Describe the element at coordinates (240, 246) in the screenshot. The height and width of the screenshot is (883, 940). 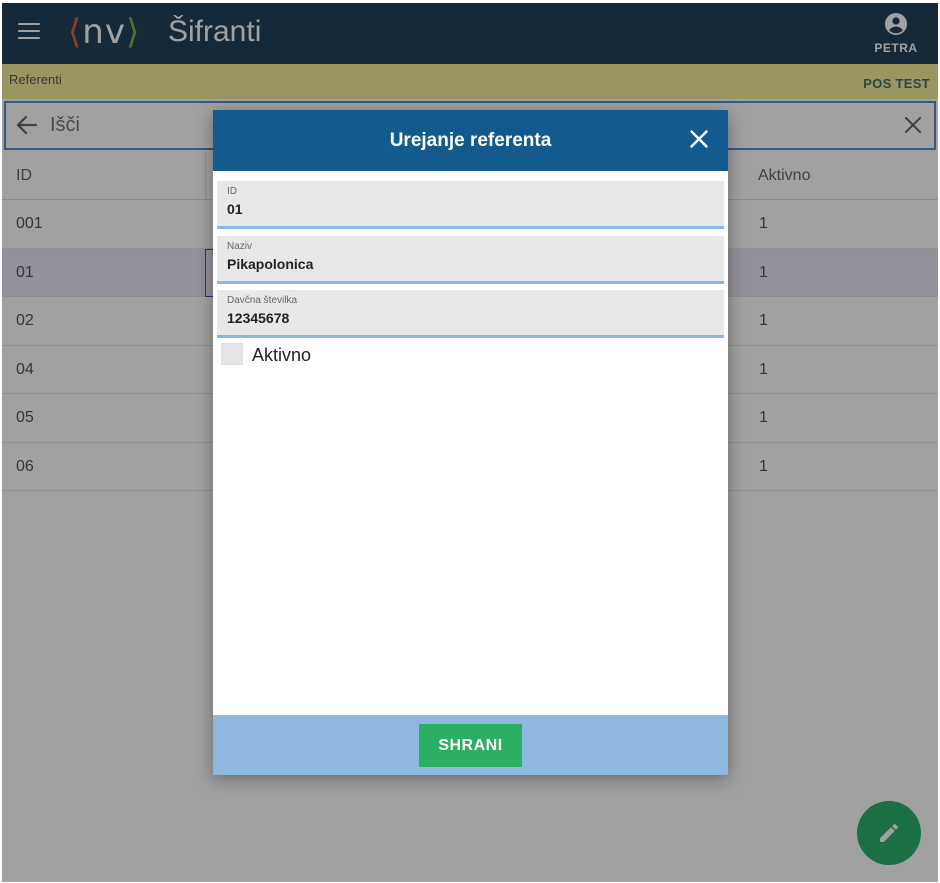
I see `name-field-label: Naziv` at that location.